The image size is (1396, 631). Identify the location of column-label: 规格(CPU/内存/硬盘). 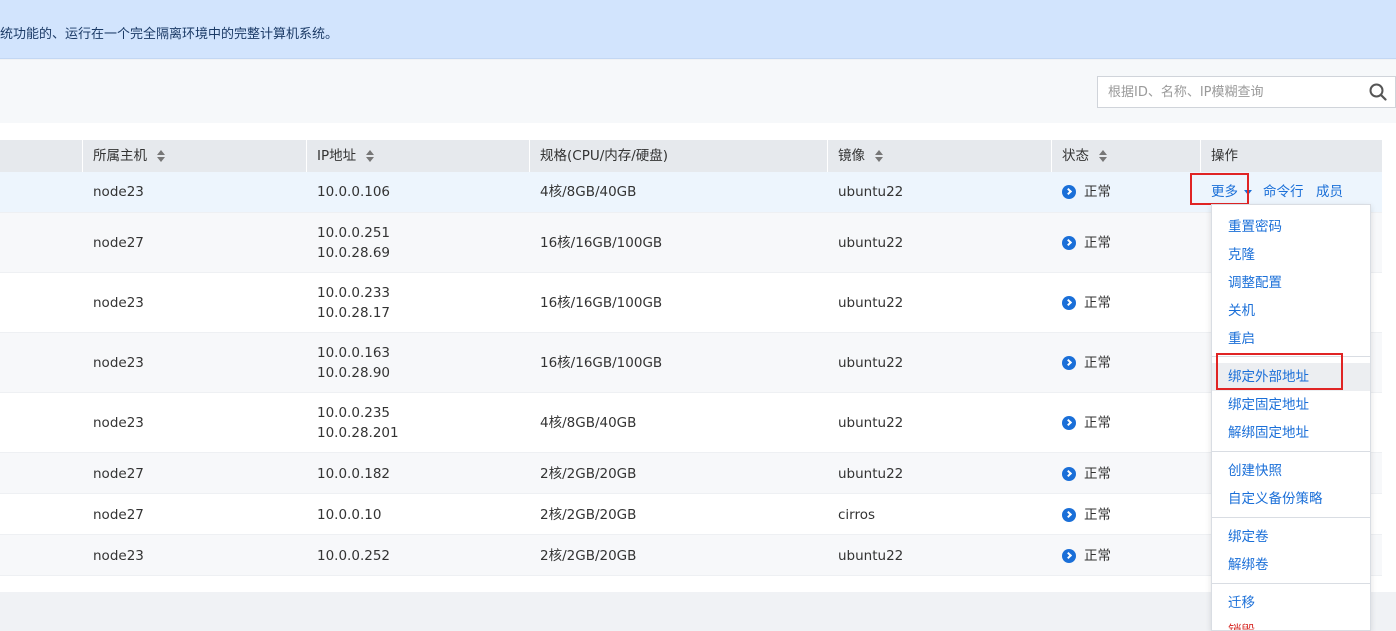
(604, 156).